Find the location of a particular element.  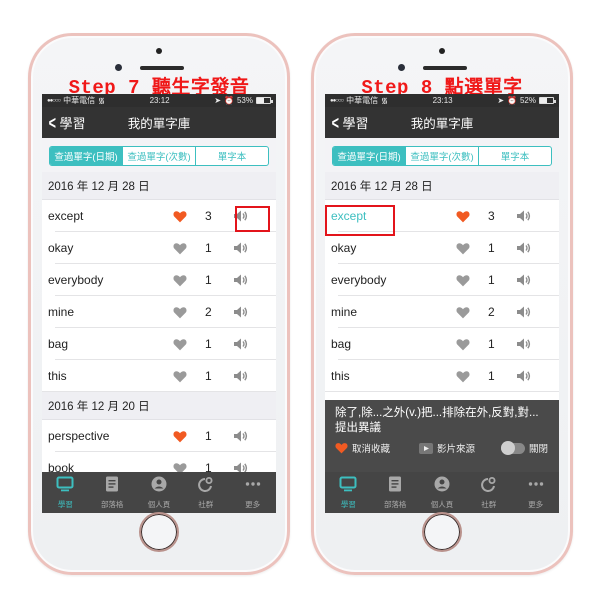

word-text: perspective is located at coordinates (78, 436).